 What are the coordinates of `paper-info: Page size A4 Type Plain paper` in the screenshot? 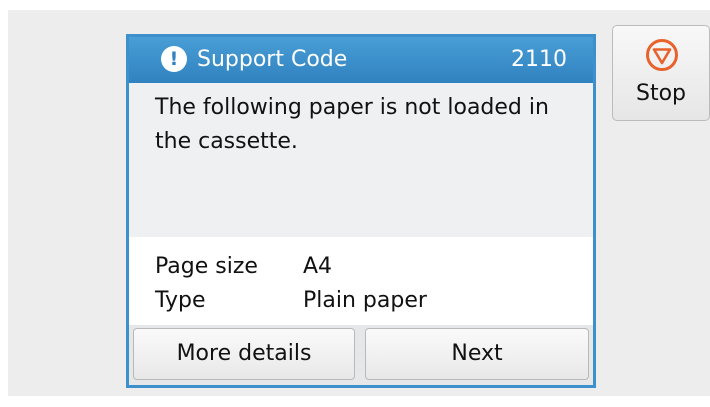 It's located at (361, 281).